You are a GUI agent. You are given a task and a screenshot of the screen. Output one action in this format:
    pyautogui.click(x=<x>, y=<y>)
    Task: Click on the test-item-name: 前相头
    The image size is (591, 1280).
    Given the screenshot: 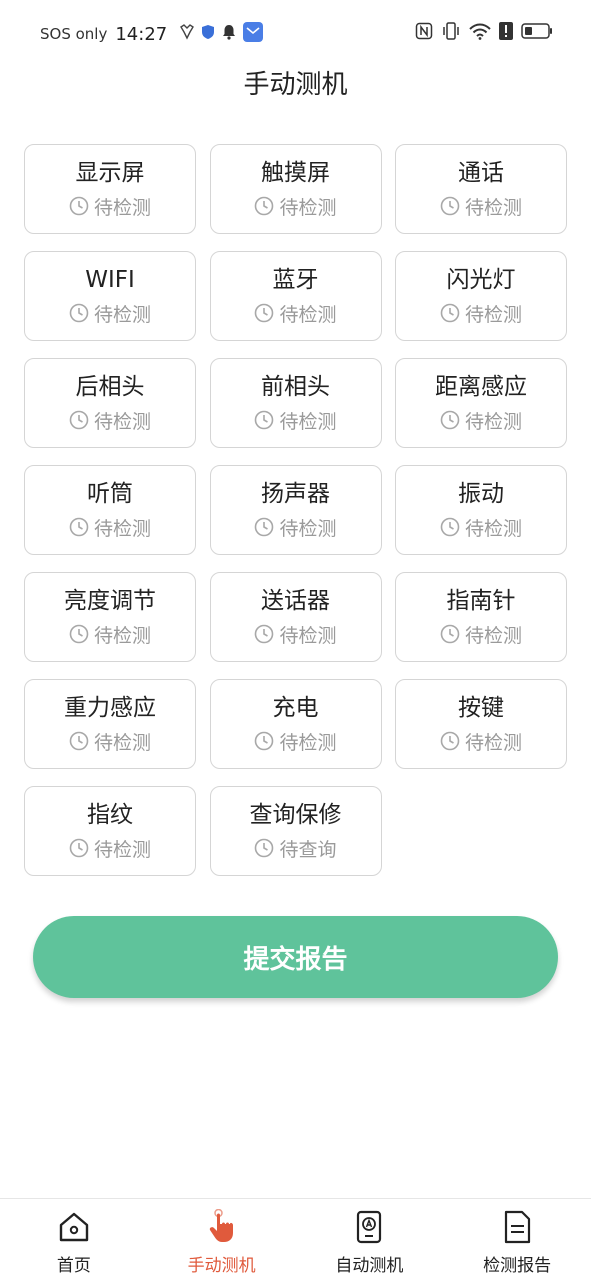 What is the action you would take?
    pyautogui.click(x=295, y=386)
    